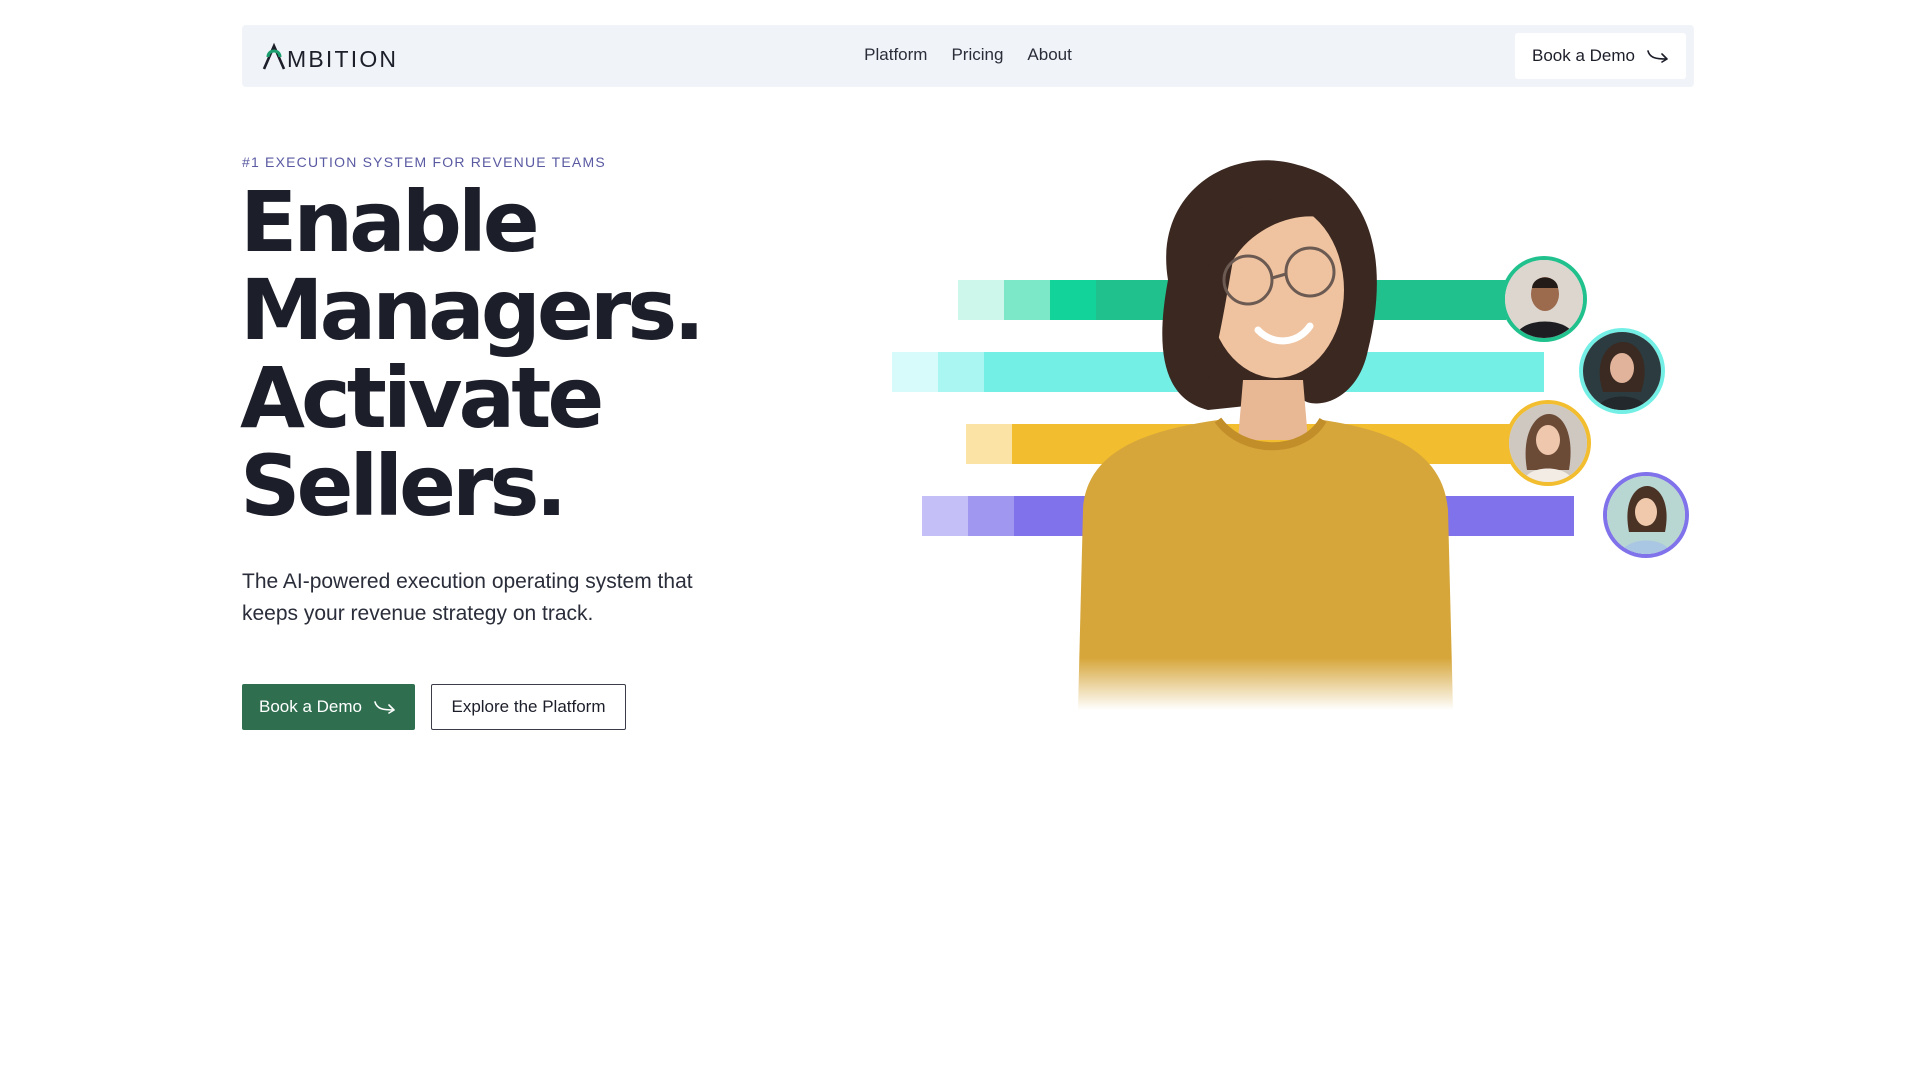 This screenshot has width=1920, height=1080. Describe the element at coordinates (1583, 55) in the screenshot. I see `nav-book-demo-label: Book a Demo` at that location.